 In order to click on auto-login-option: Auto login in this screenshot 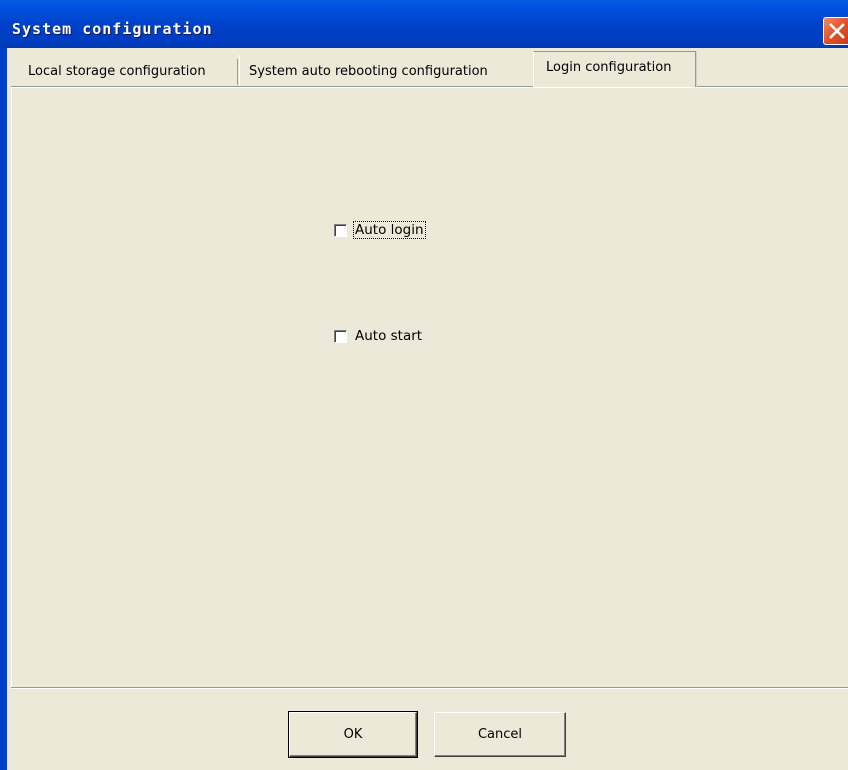, I will do `click(380, 230)`.